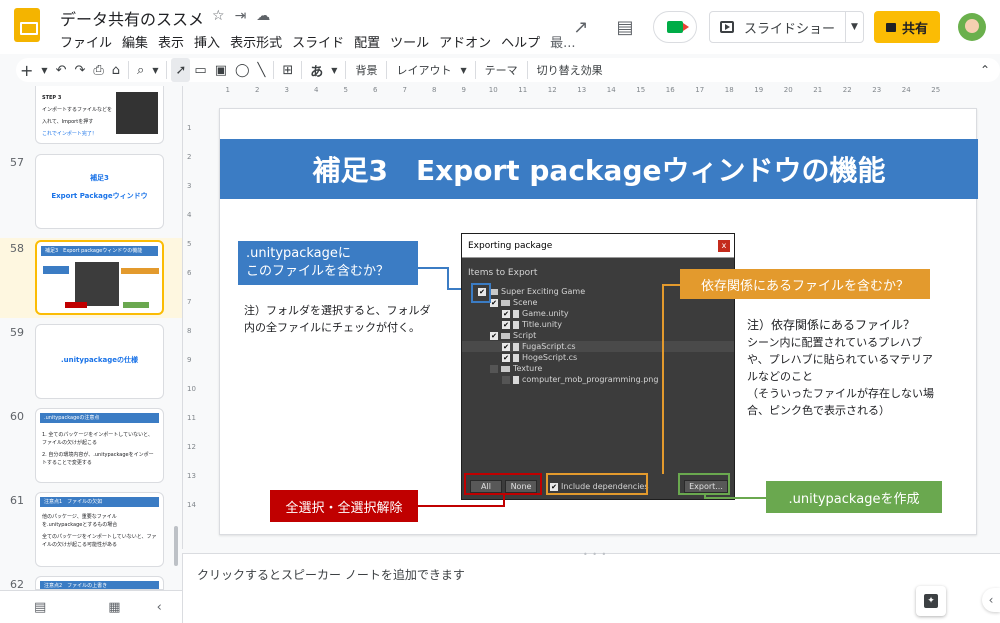  I want to click on explore-button: ✦, so click(931, 601).